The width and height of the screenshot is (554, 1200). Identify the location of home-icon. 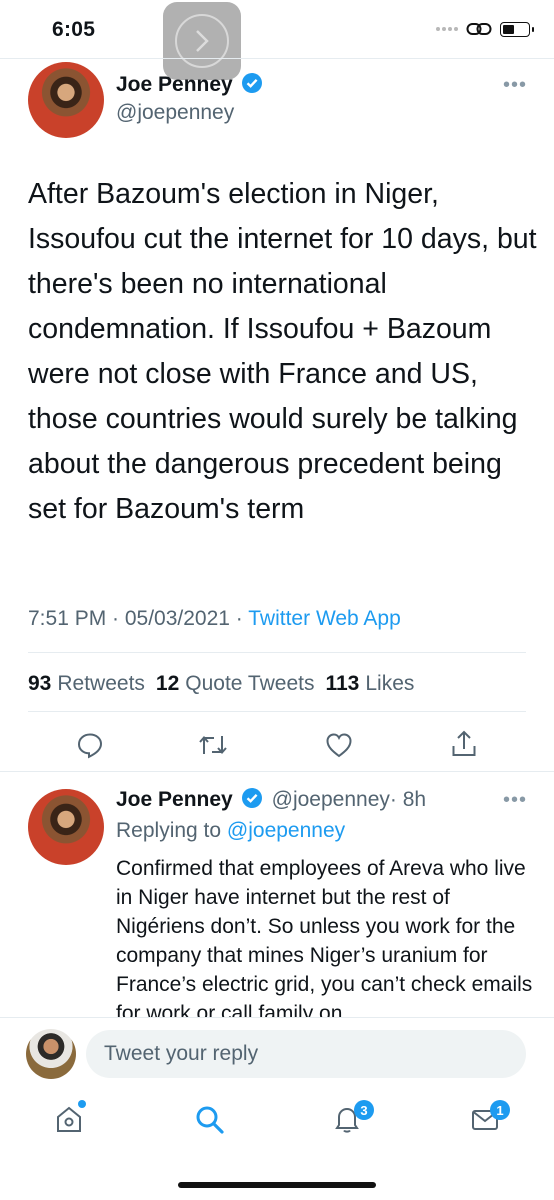
(69, 1119).